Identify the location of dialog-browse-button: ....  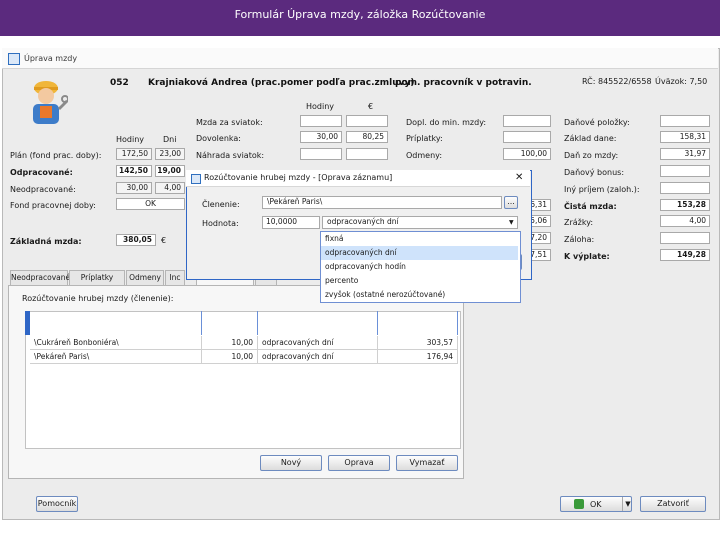
(511, 202).